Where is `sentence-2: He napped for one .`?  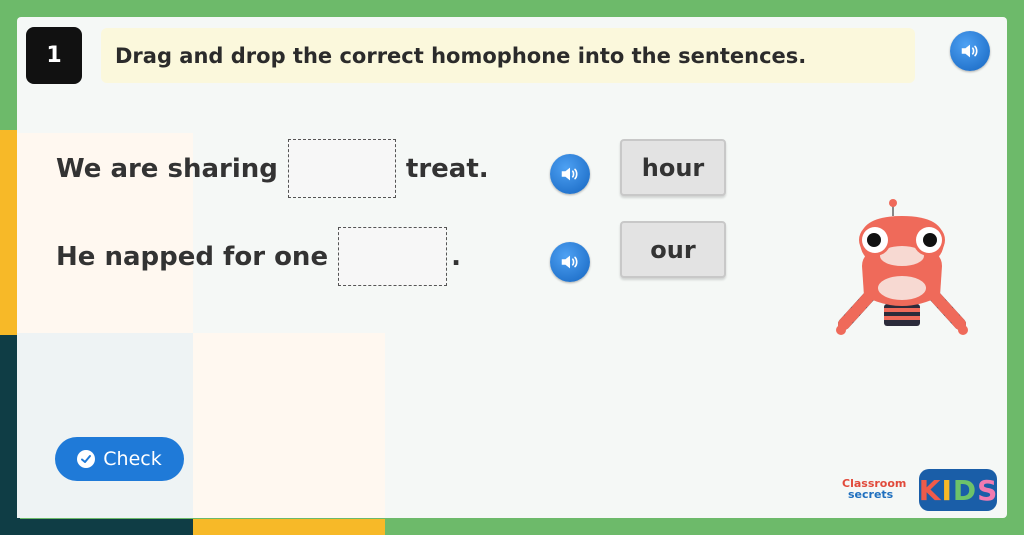
sentence-2: He napped for one . is located at coordinates (258, 256).